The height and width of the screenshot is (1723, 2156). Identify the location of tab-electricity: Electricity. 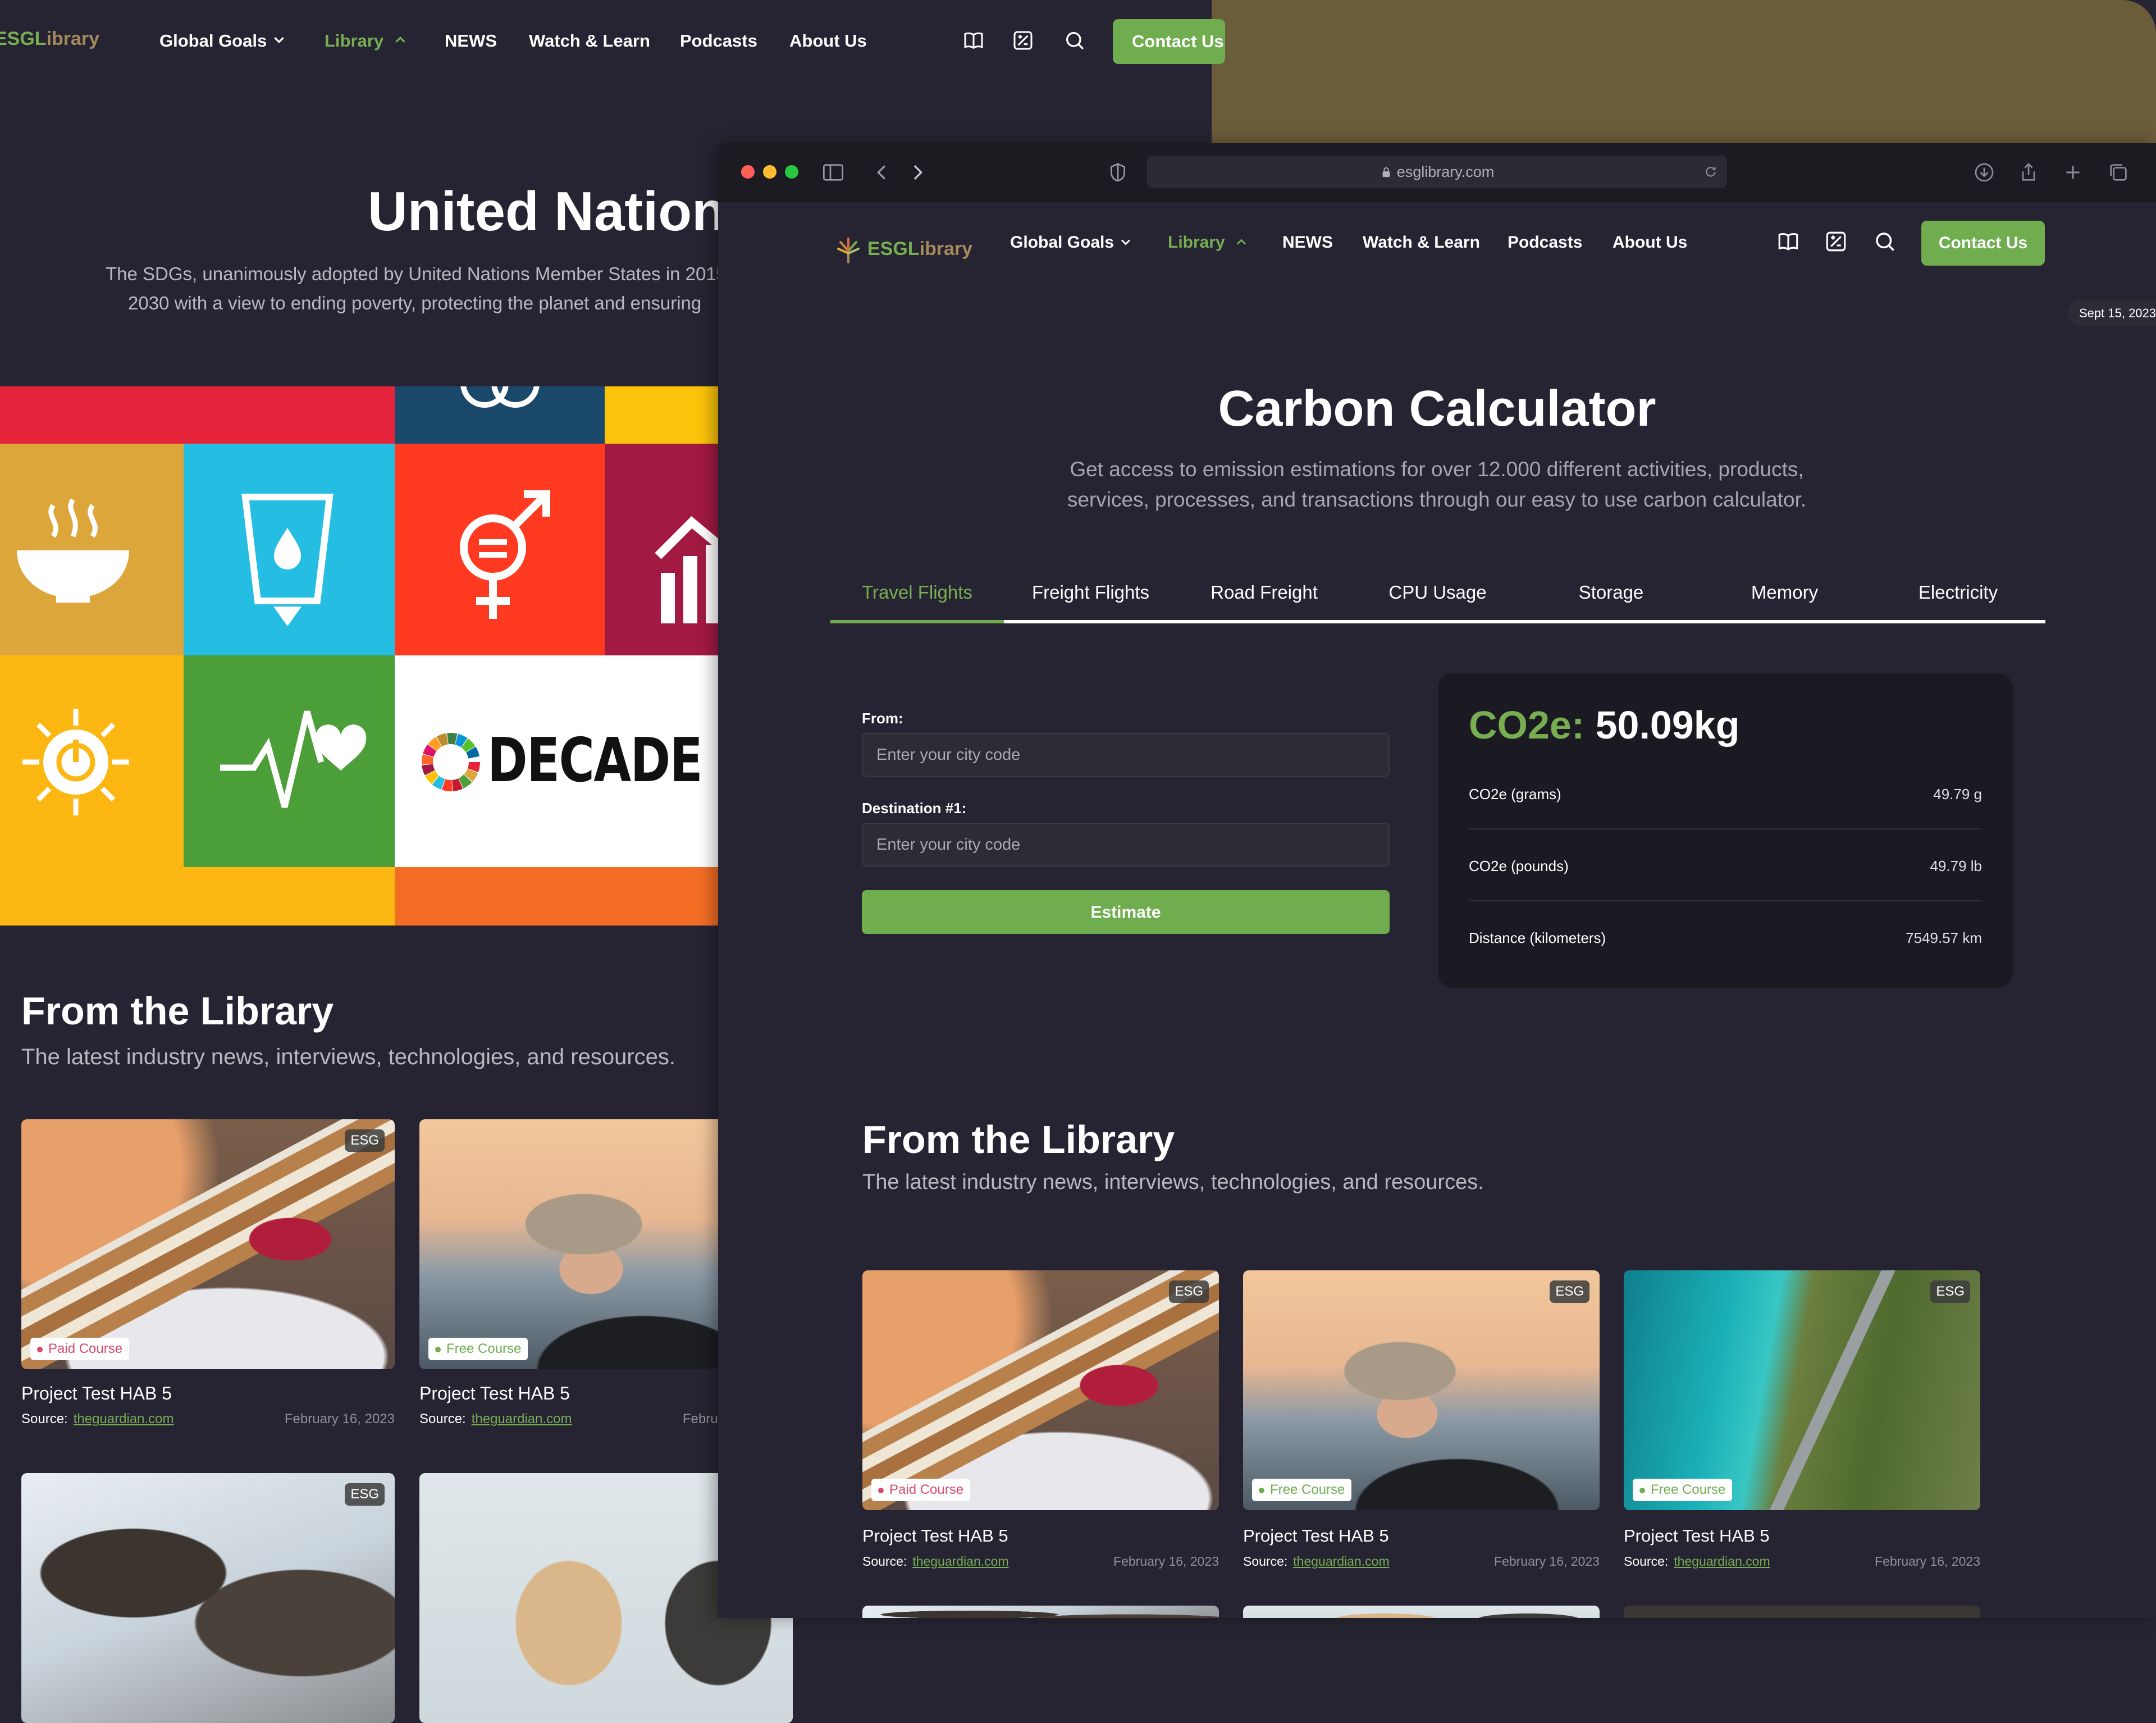
(1958, 599).